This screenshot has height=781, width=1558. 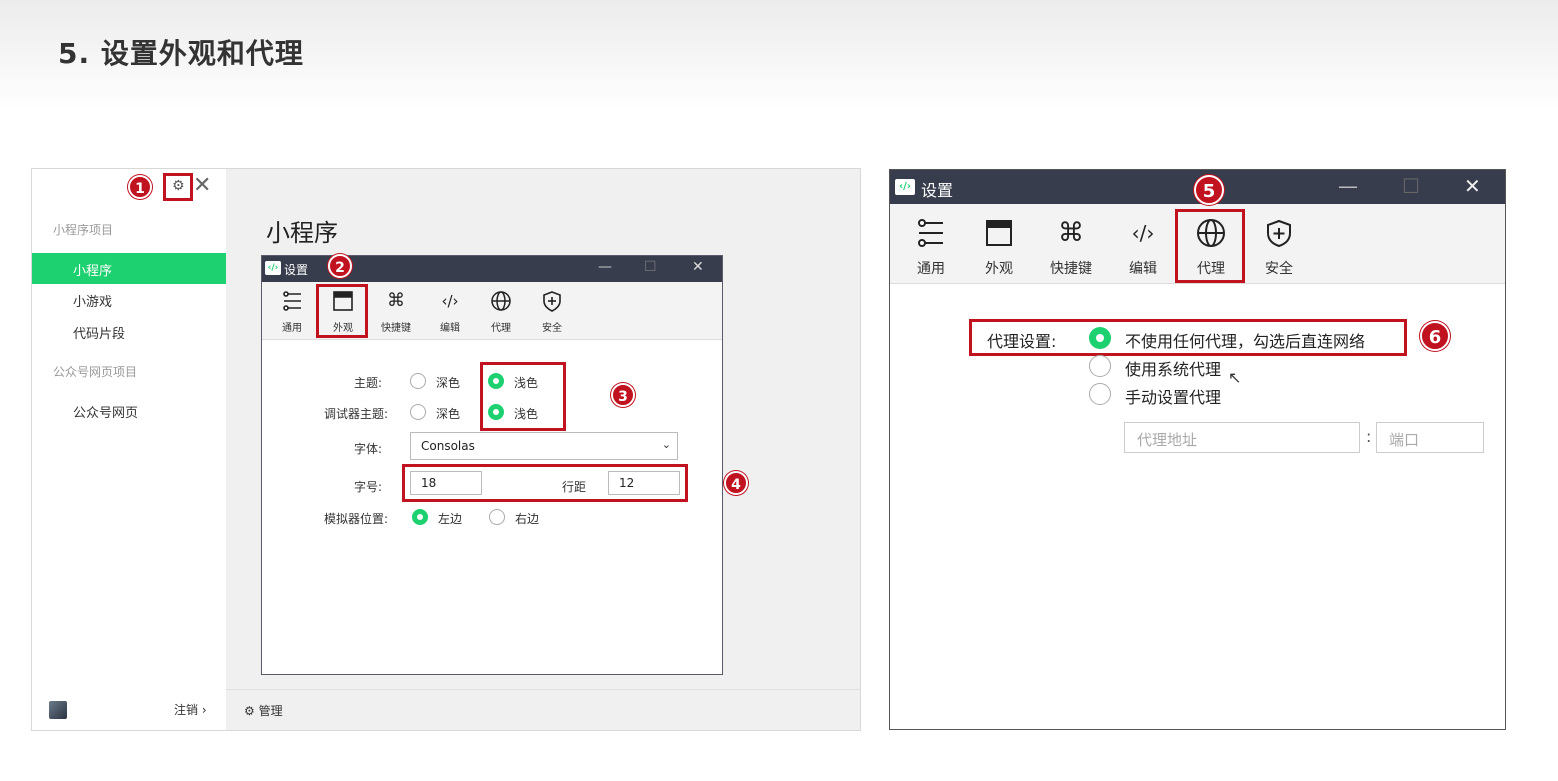 I want to click on debugger-theme-dark-radio, so click(x=418, y=412).